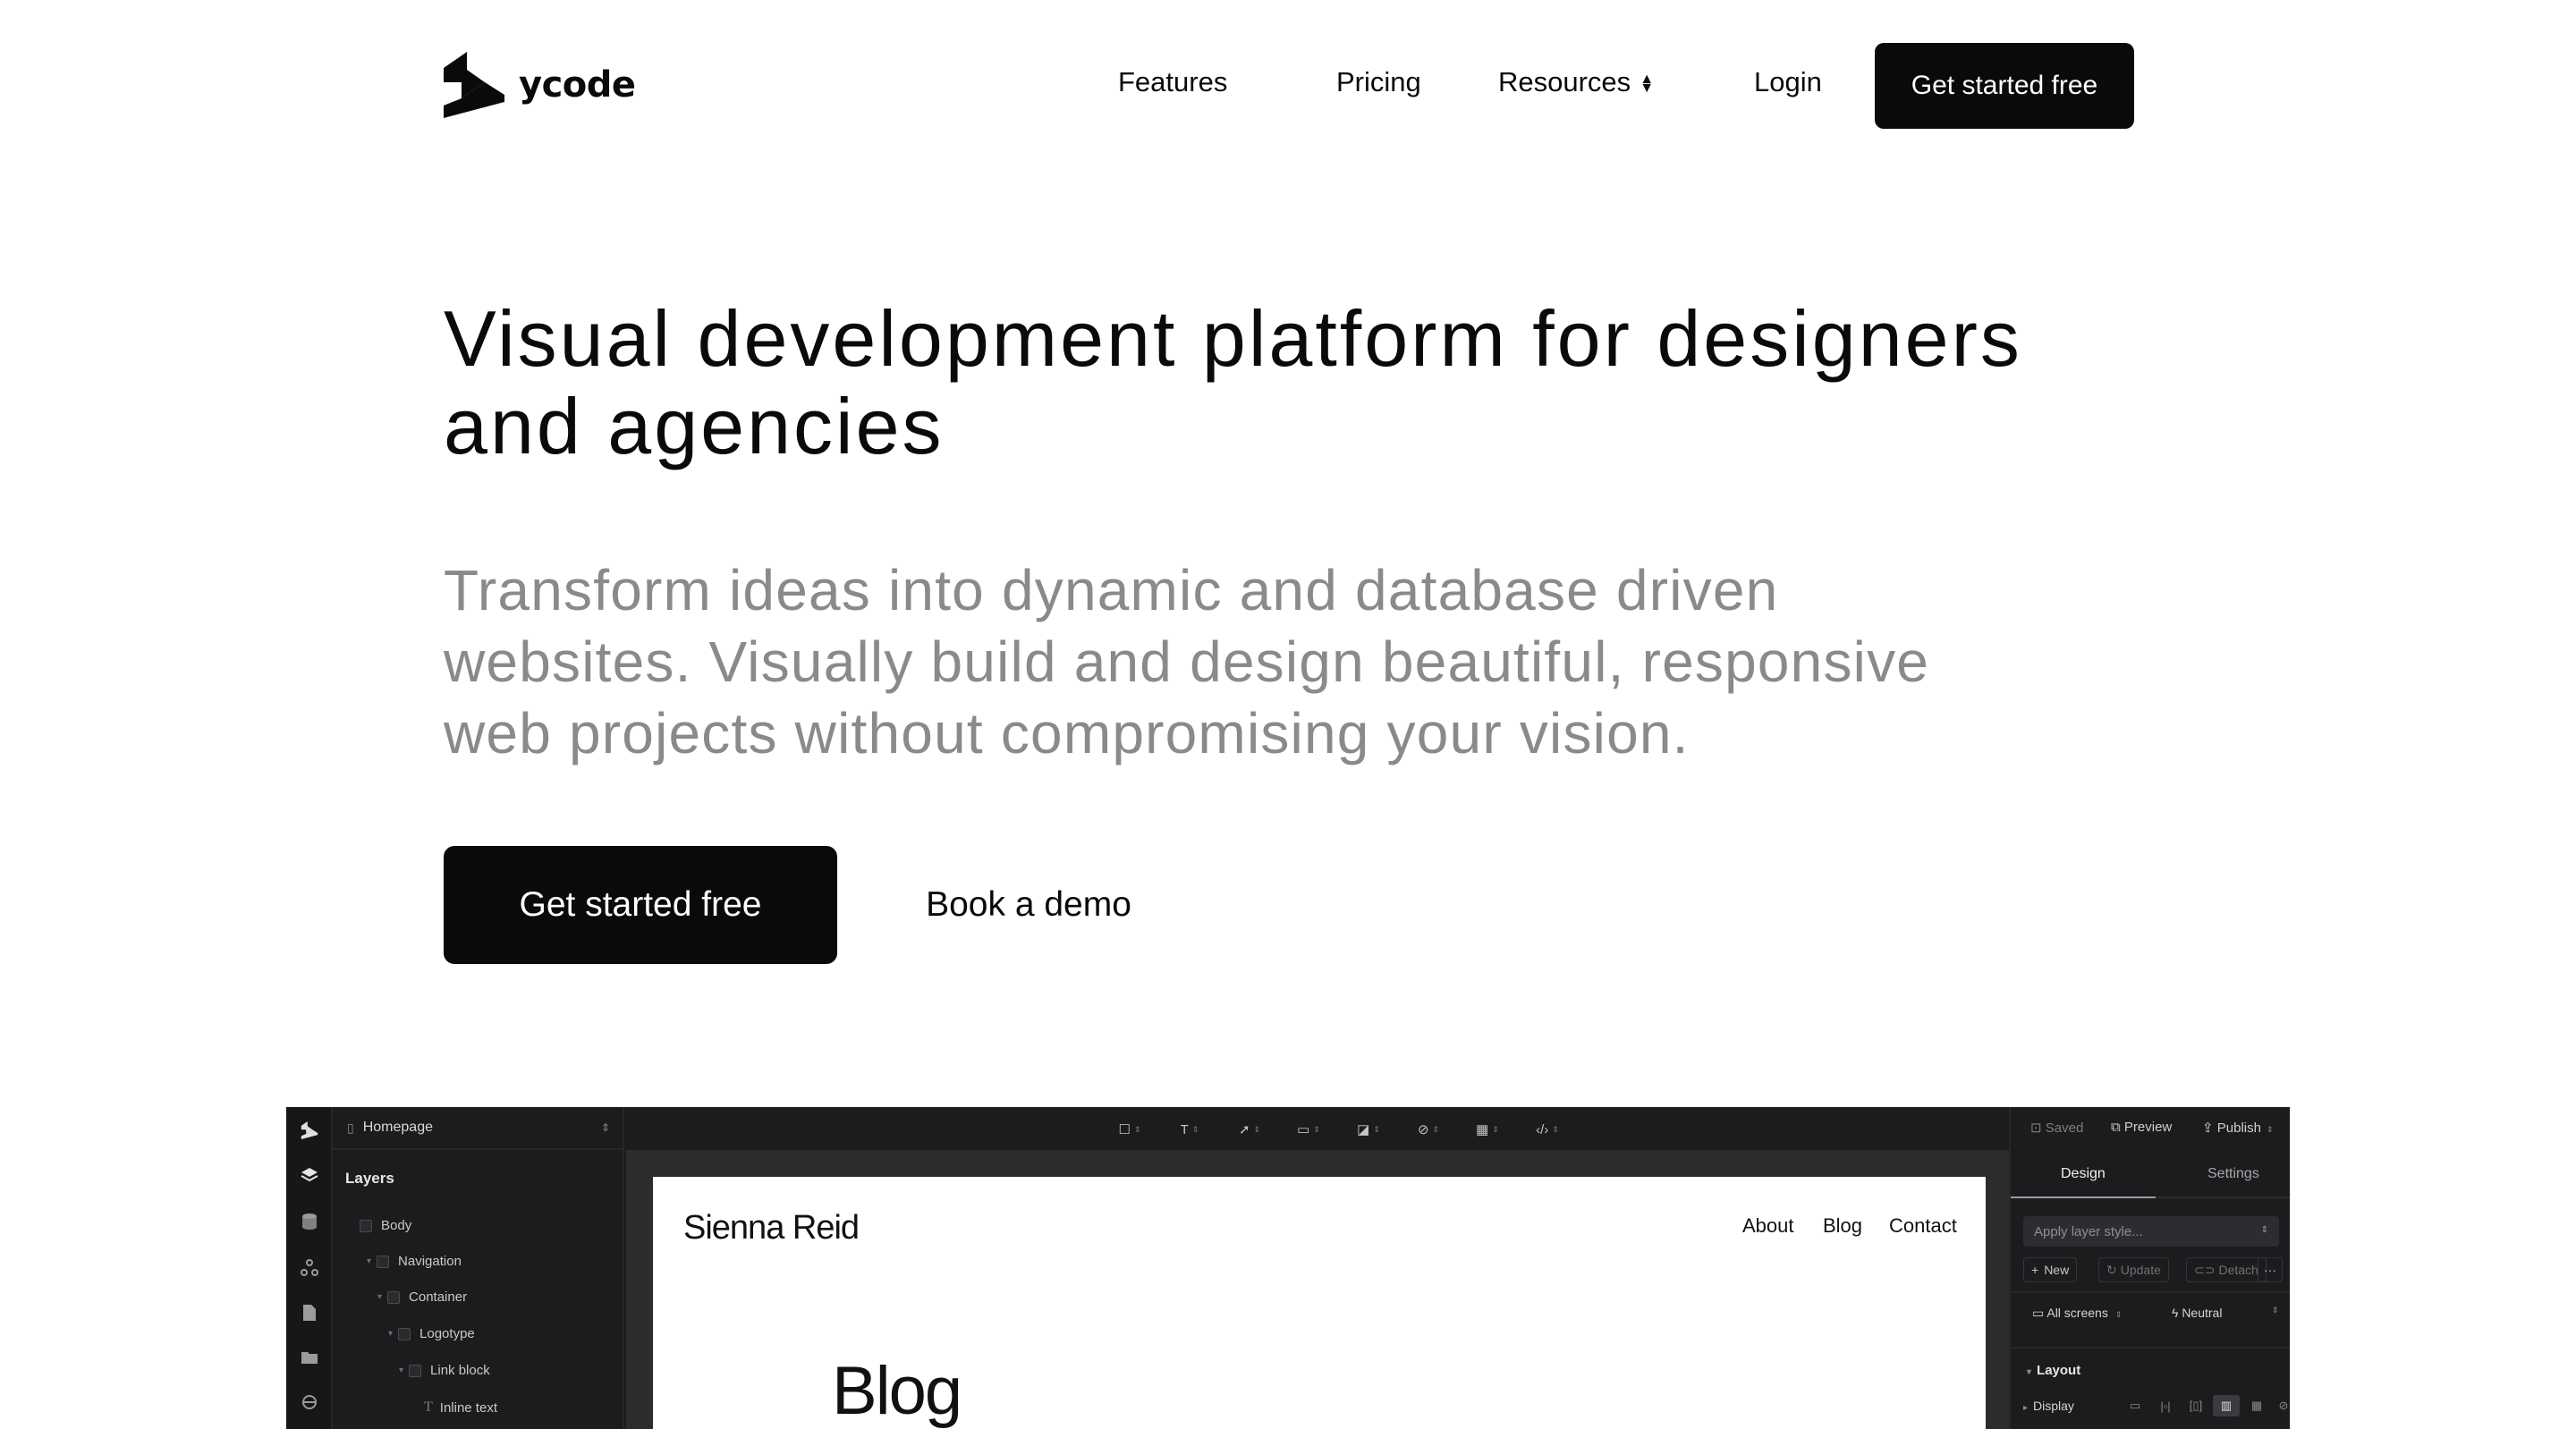  What do you see at coordinates (2004, 86) in the screenshot?
I see `get-started-button-nav: Get started free` at bounding box center [2004, 86].